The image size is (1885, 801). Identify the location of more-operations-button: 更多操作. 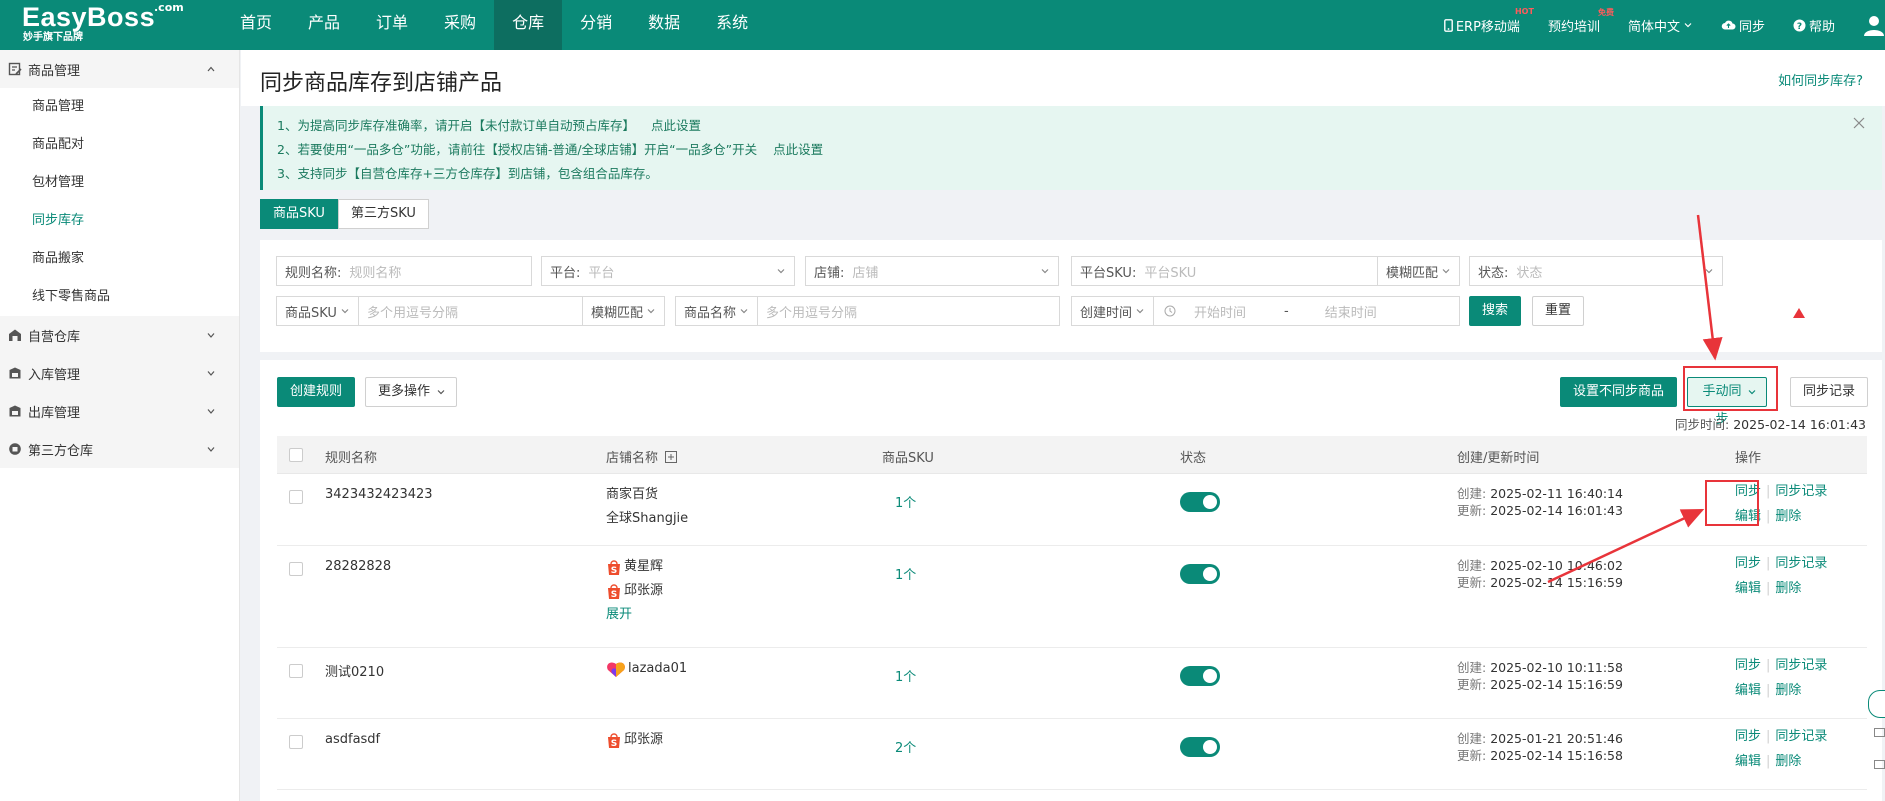
(411, 392).